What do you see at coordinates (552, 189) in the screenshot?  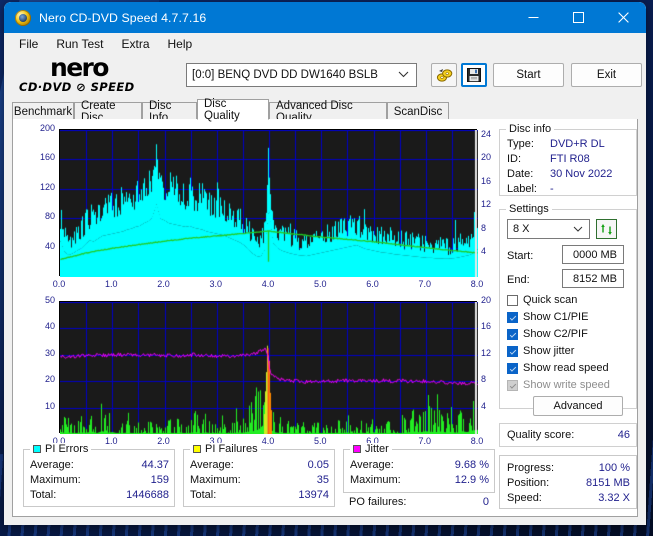 I see `disc-label-value: -` at bounding box center [552, 189].